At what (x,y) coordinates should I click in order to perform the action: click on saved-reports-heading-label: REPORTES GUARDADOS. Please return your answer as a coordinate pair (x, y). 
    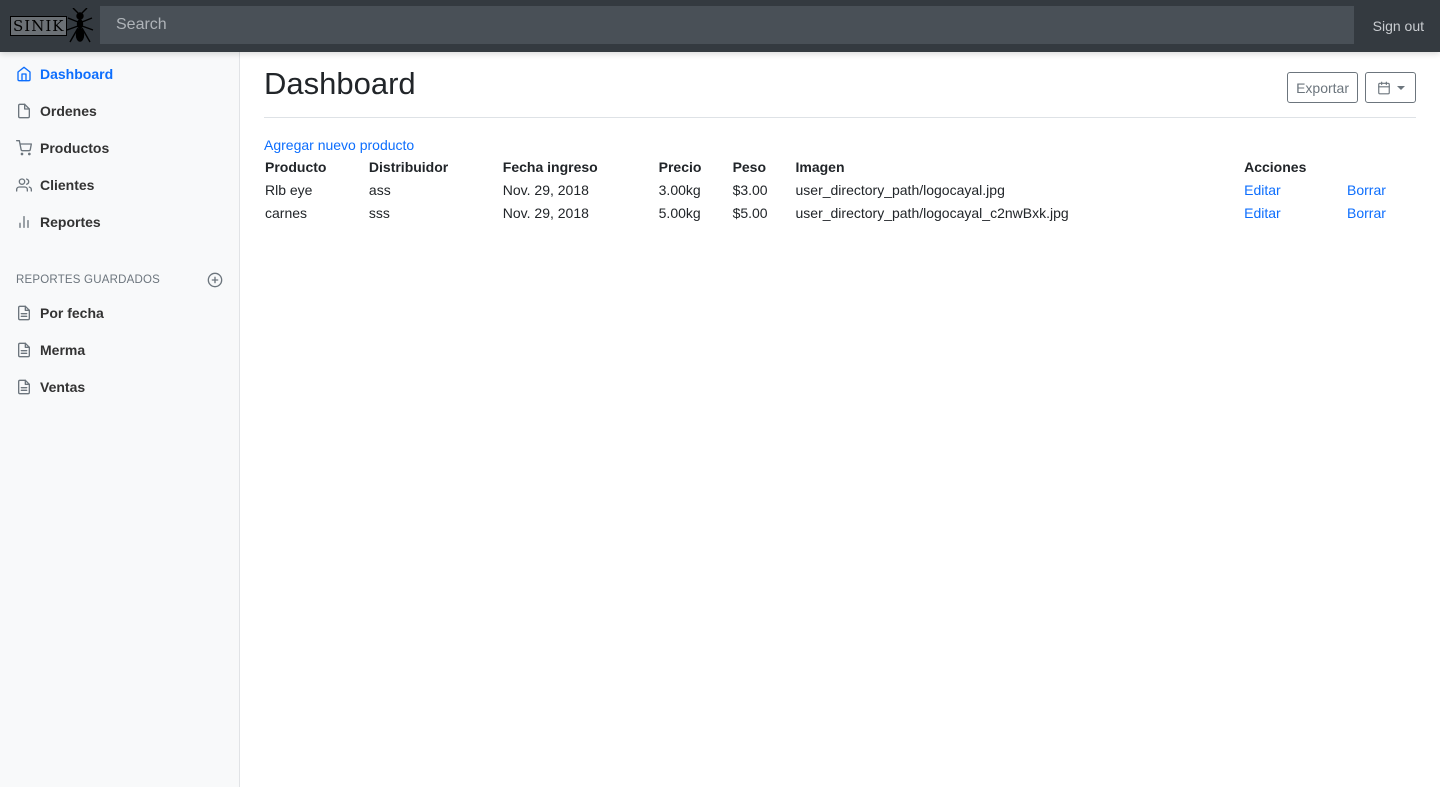
    Looking at the image, I should click on (88, 280).